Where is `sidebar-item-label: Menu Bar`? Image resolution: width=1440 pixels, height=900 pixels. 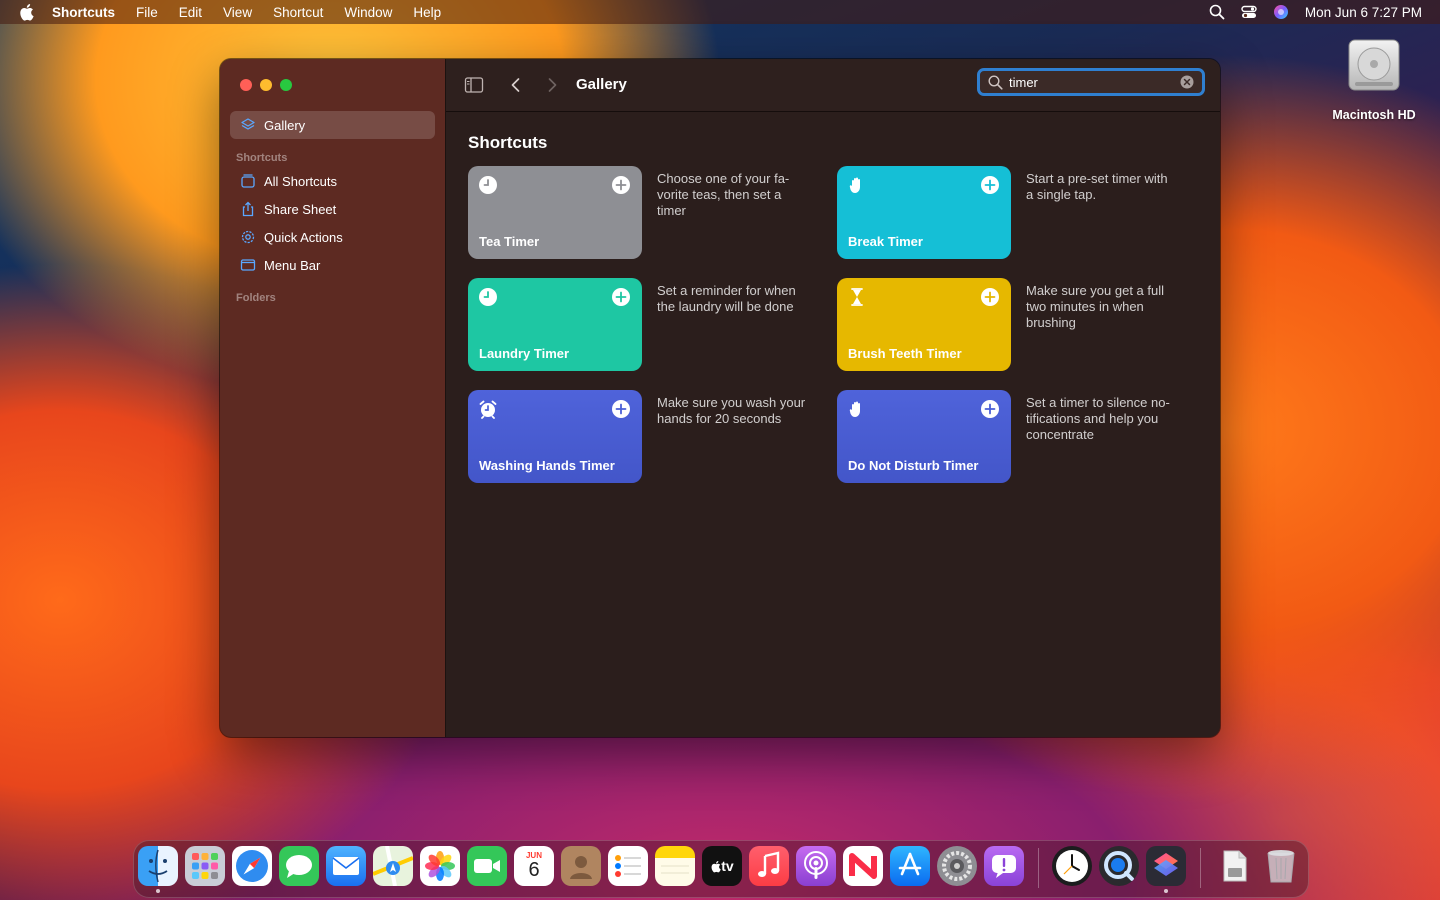 sidebar-item-label: Menu Bar is located at coordinates (292, 265).